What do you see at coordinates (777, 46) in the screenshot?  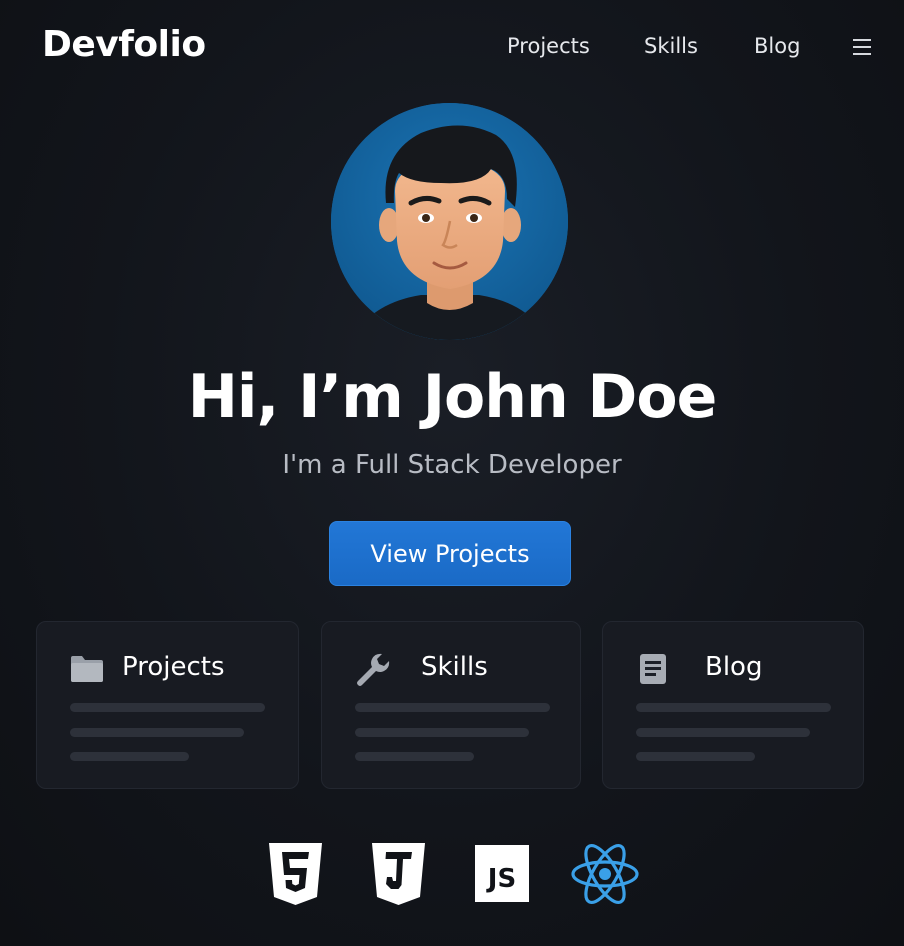 I see `nav-link-blog: Blog` at bounding box center [777, 46].